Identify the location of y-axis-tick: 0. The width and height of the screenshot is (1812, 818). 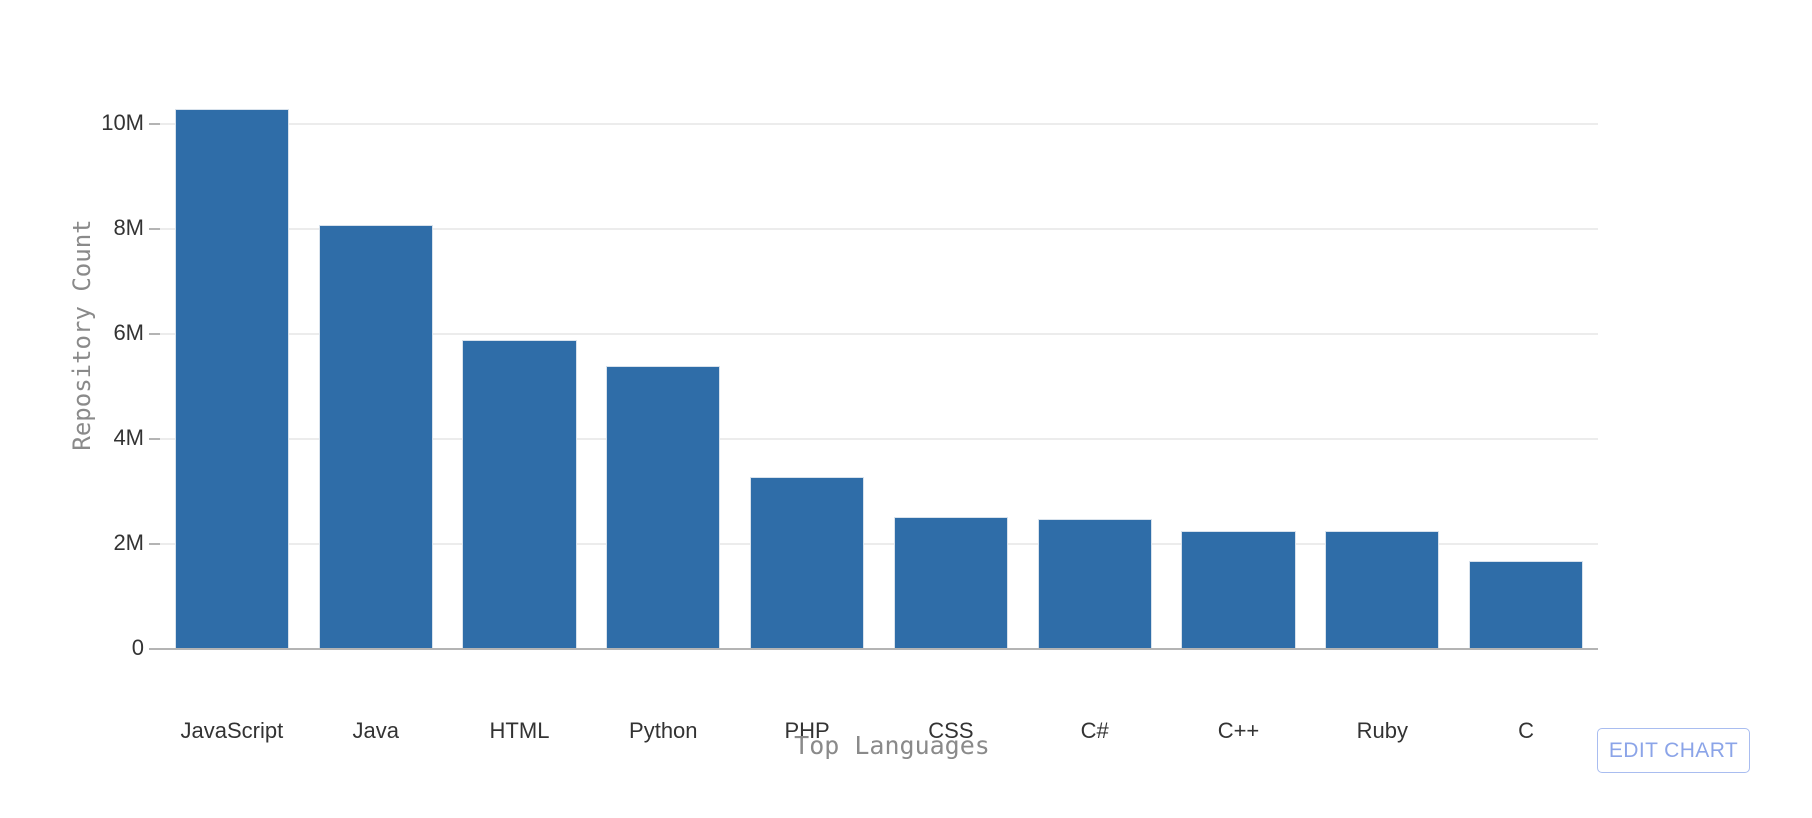
(100, 647).